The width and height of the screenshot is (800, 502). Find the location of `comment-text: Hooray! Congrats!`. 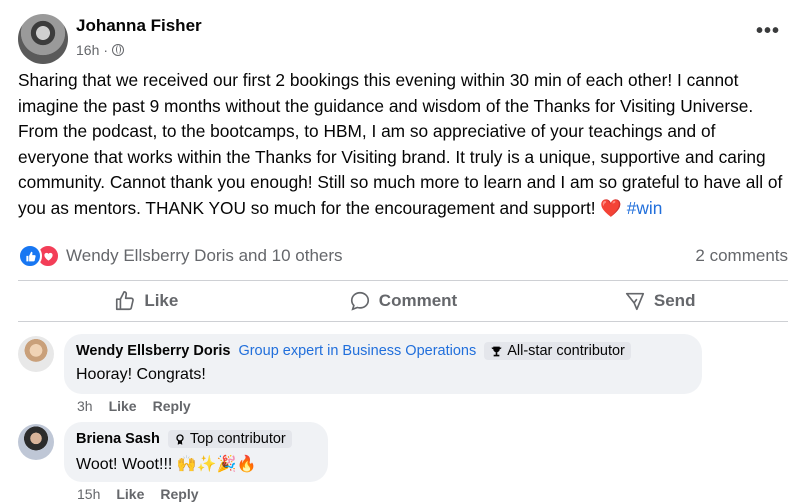

comment-text: Hooray! Congrats! is located at coordinates (141, 374).